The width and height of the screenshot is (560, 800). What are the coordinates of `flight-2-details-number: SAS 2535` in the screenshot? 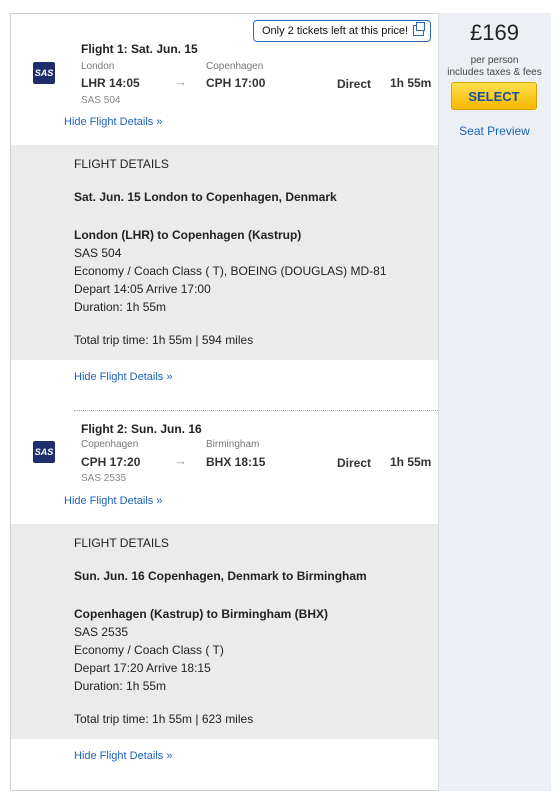 It's located at (101, 632).